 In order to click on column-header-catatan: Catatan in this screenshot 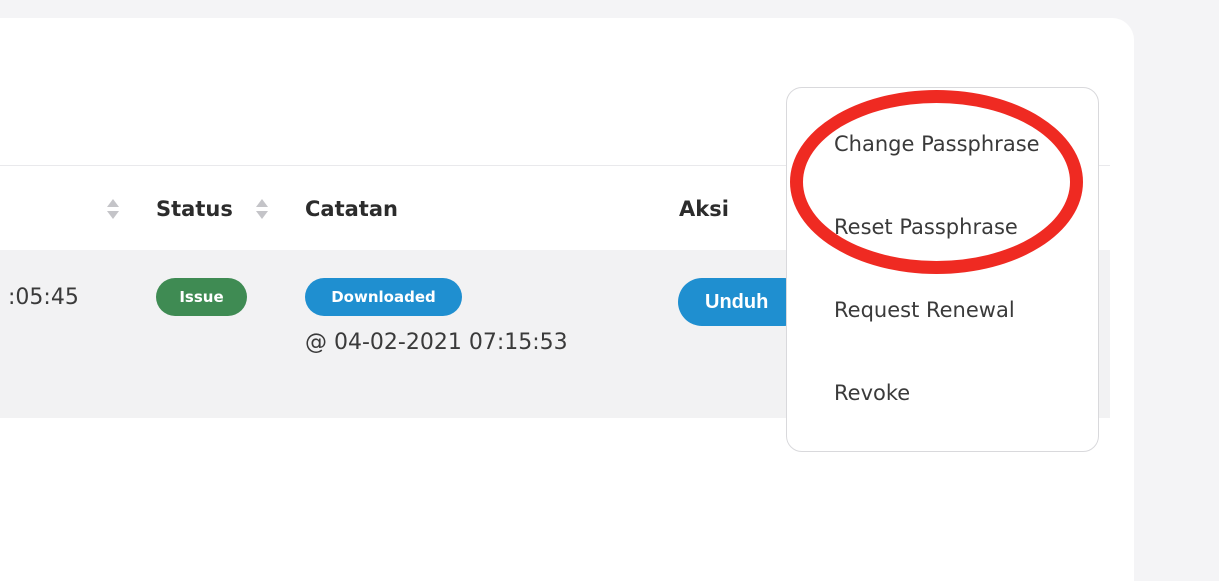, I will do `click(351, 209)`.